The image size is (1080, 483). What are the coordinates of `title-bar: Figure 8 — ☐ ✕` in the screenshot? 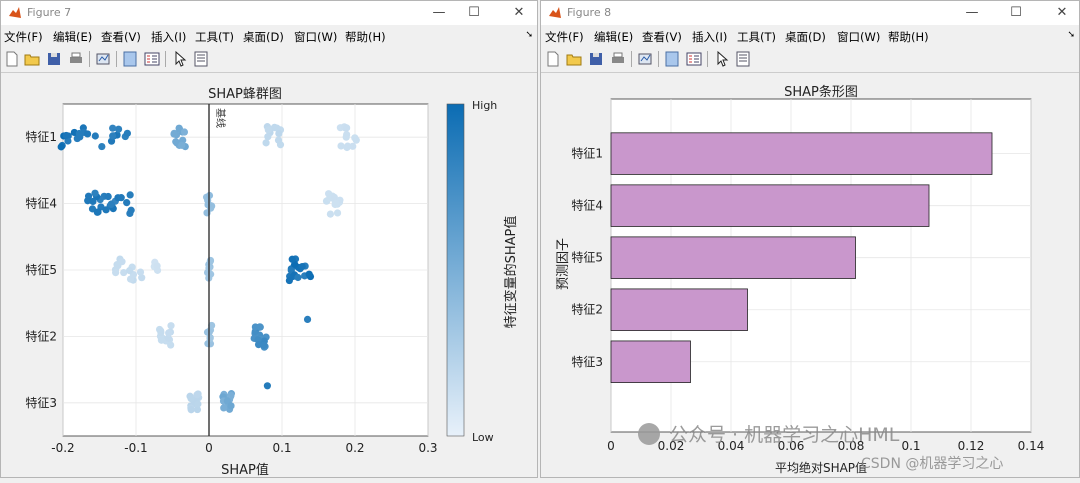 It's located at (810, 13).